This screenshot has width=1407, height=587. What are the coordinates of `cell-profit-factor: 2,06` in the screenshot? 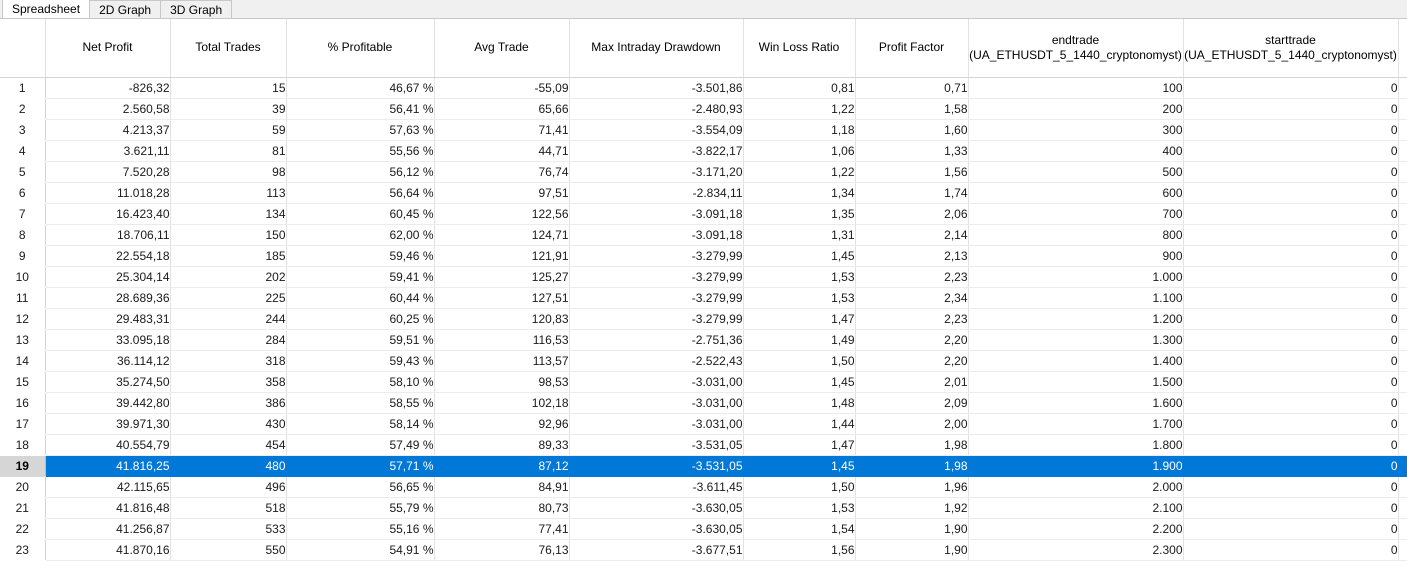 It's located at (912, 214).